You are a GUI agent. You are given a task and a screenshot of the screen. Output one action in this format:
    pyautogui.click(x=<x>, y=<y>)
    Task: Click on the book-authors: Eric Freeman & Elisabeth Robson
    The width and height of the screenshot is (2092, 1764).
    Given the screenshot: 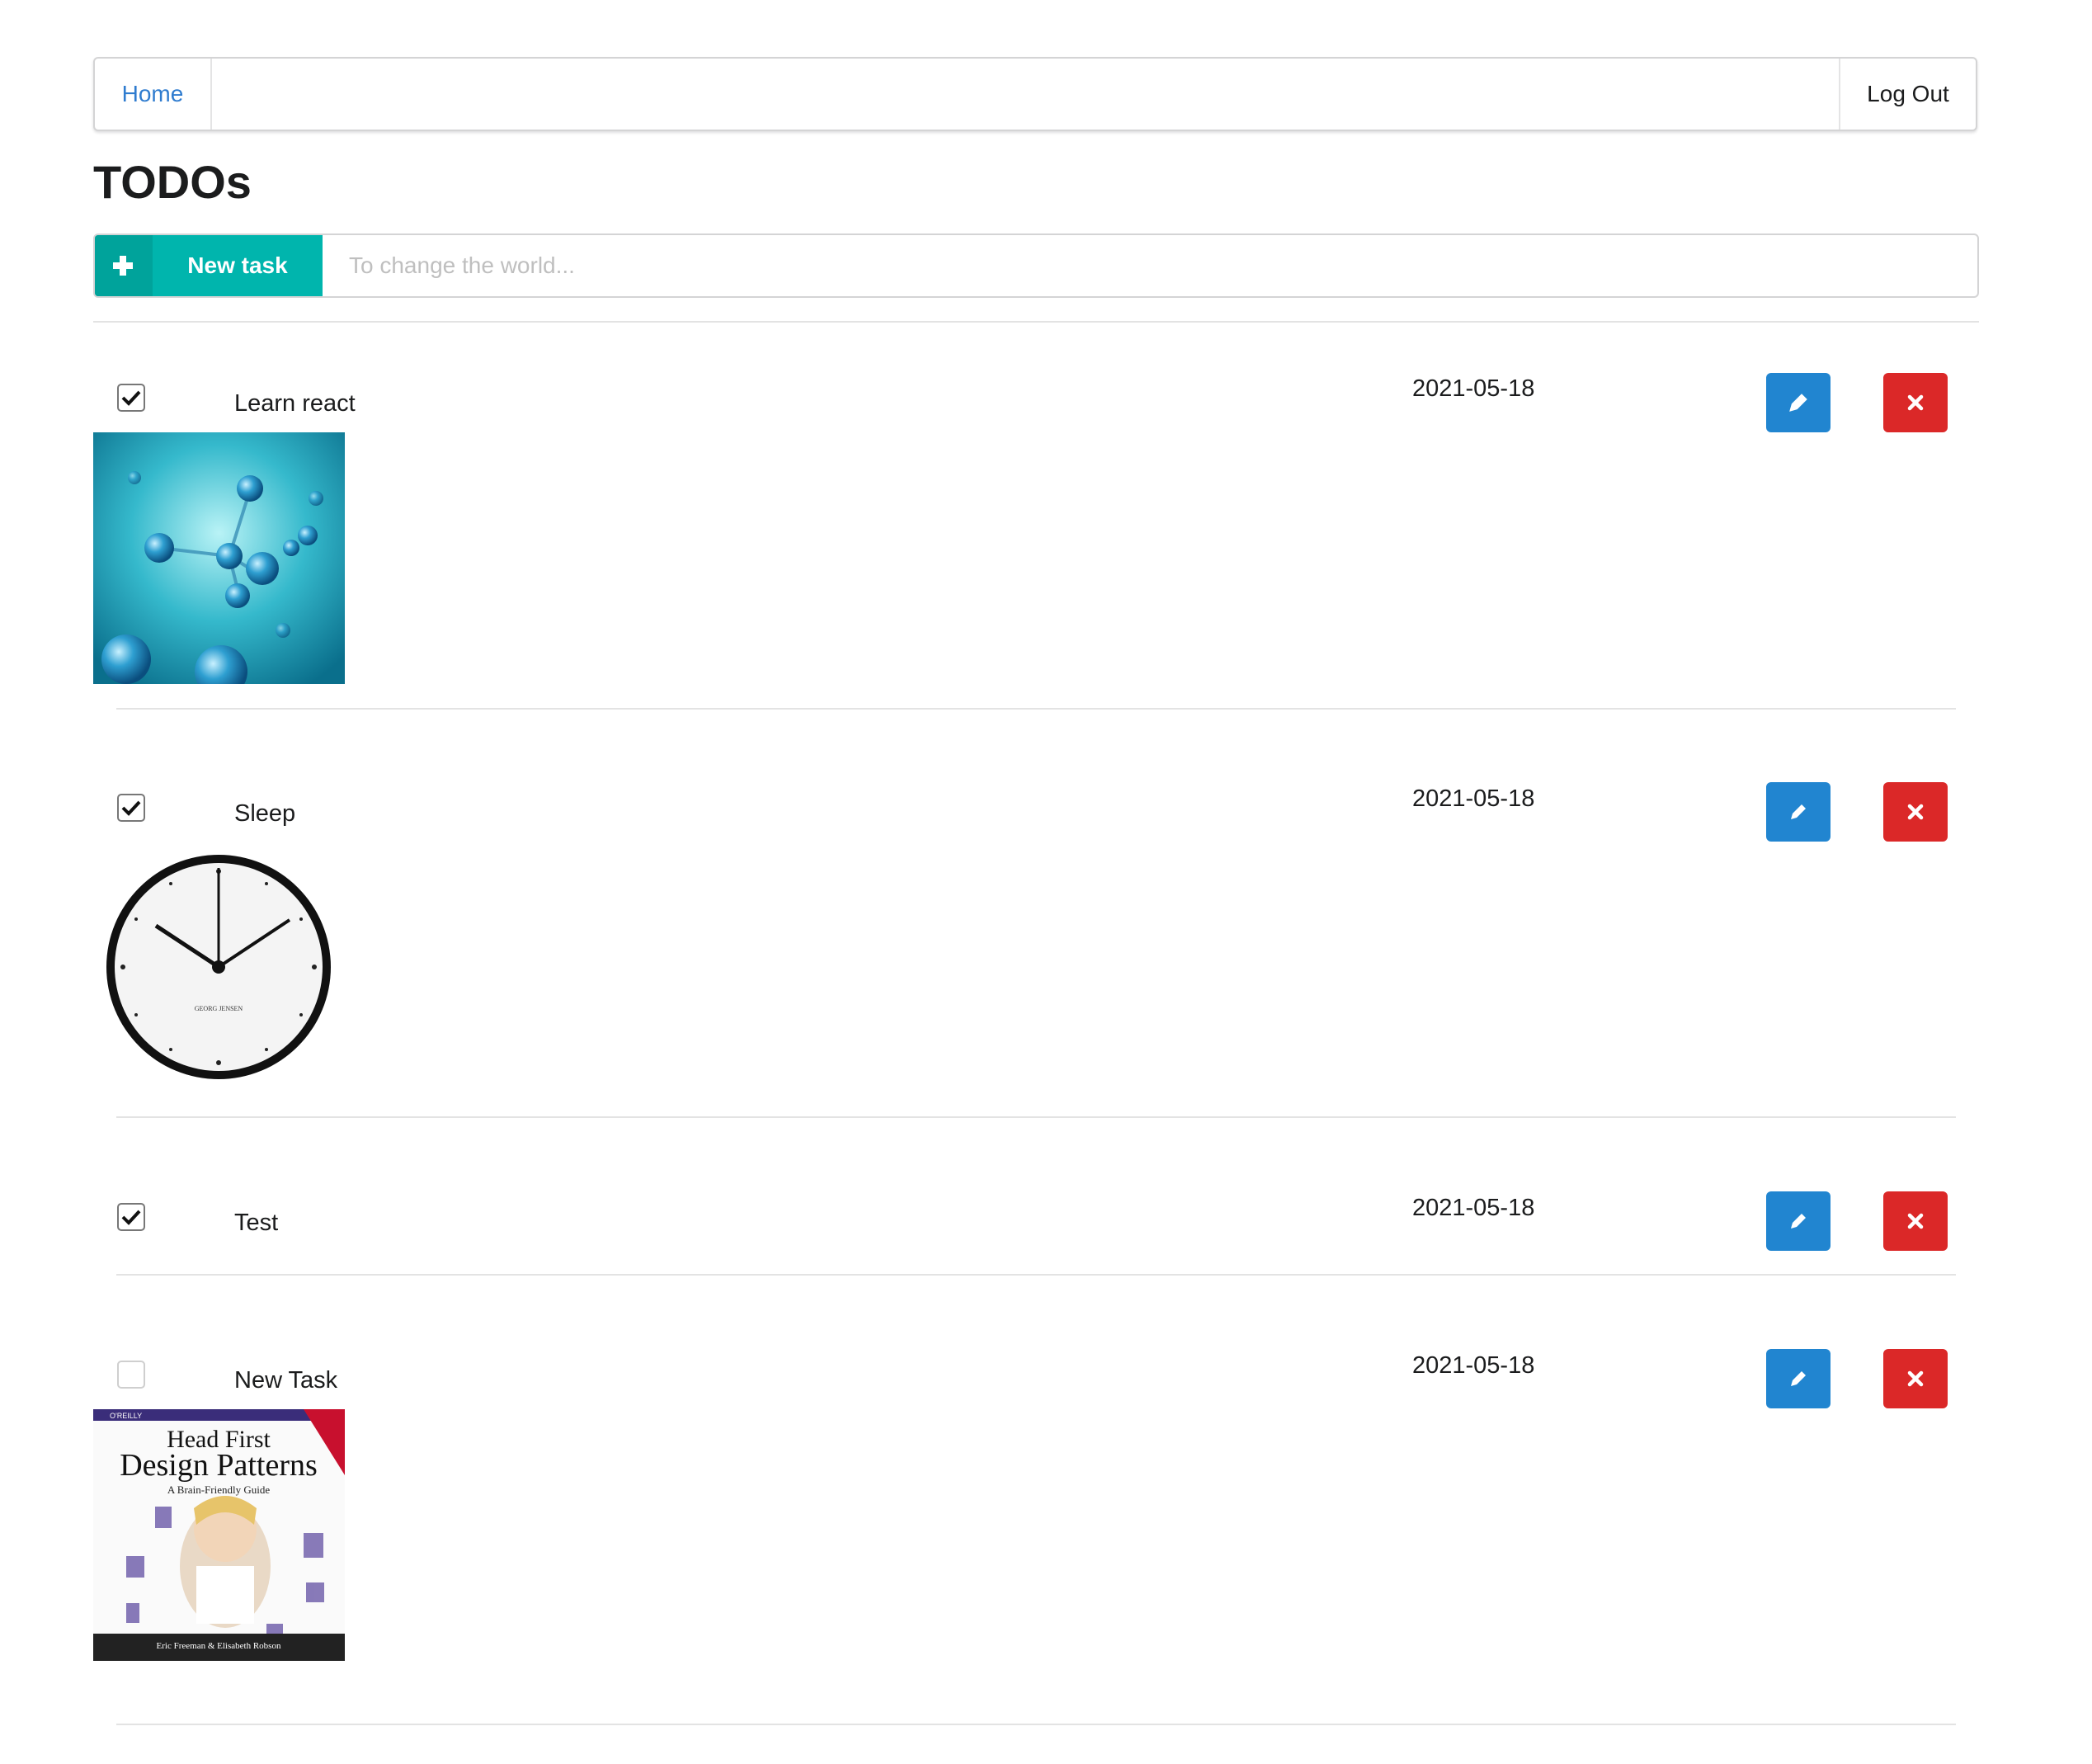 What is the action you would take?
    pyautogui.click(x=219, y=1646)
    